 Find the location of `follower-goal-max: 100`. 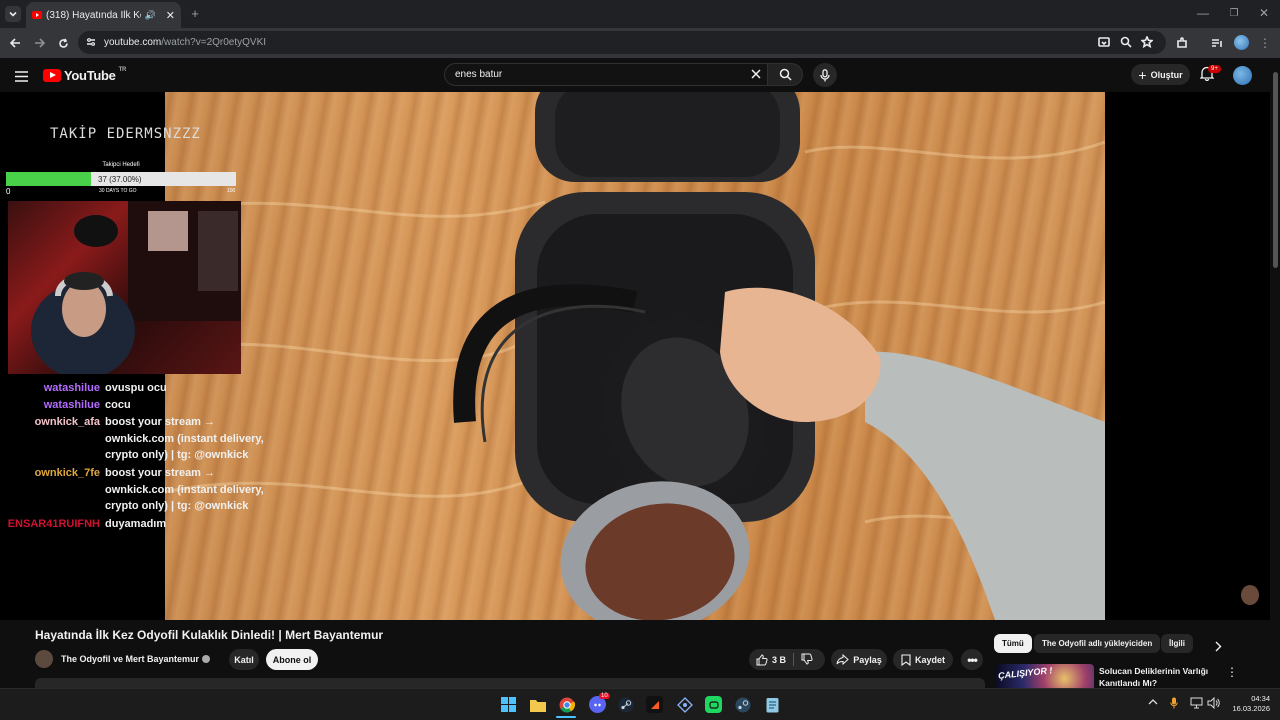

follower-goal-max: 100 is located at coordinates (231, 191).